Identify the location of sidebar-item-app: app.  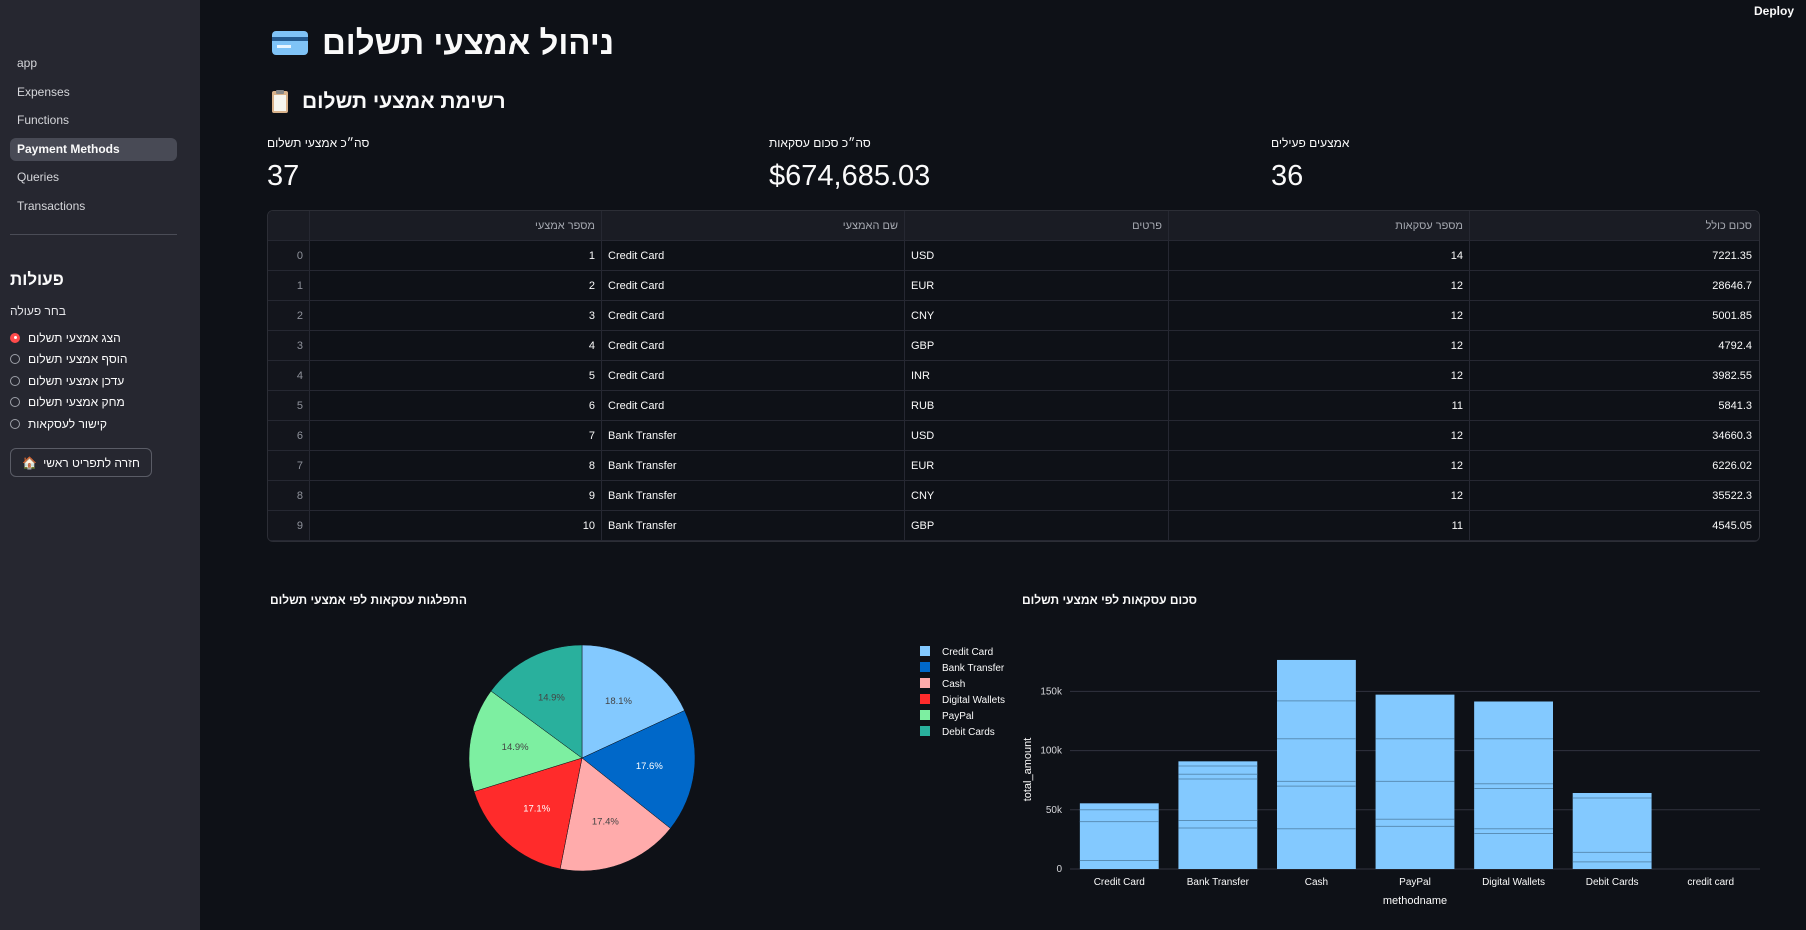
(93, 63).